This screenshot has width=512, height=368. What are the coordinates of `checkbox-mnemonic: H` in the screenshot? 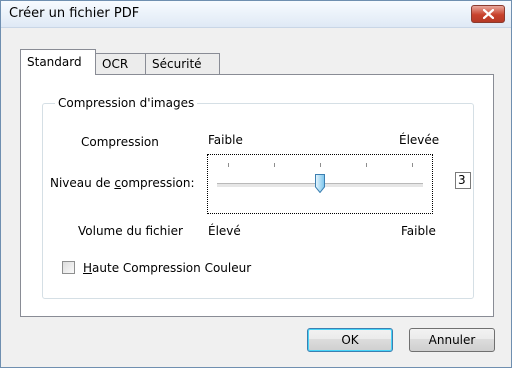 It's located at (88, 268).